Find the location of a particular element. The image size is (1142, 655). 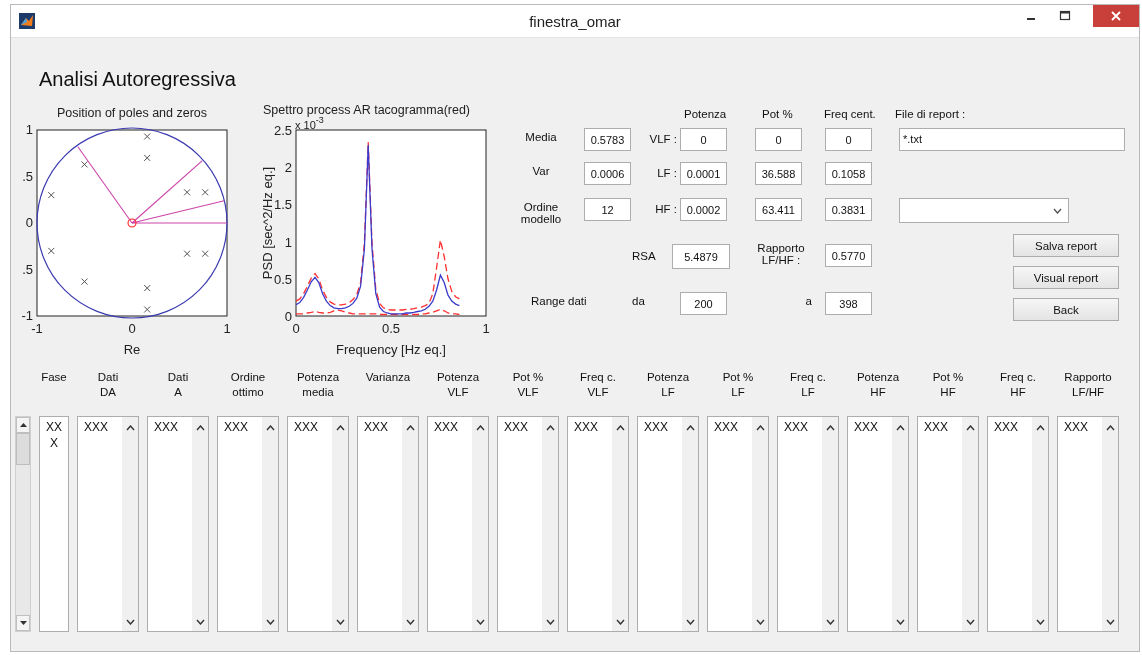

field-label: a is located at coordinates (808, 301).